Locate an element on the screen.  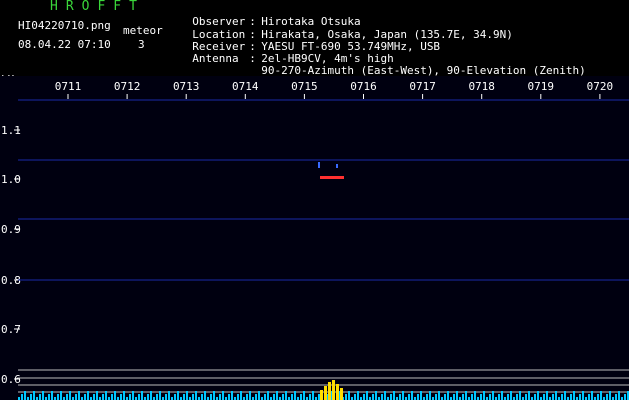
time-tick-label: 0718 is located at coordinates (481, 86).